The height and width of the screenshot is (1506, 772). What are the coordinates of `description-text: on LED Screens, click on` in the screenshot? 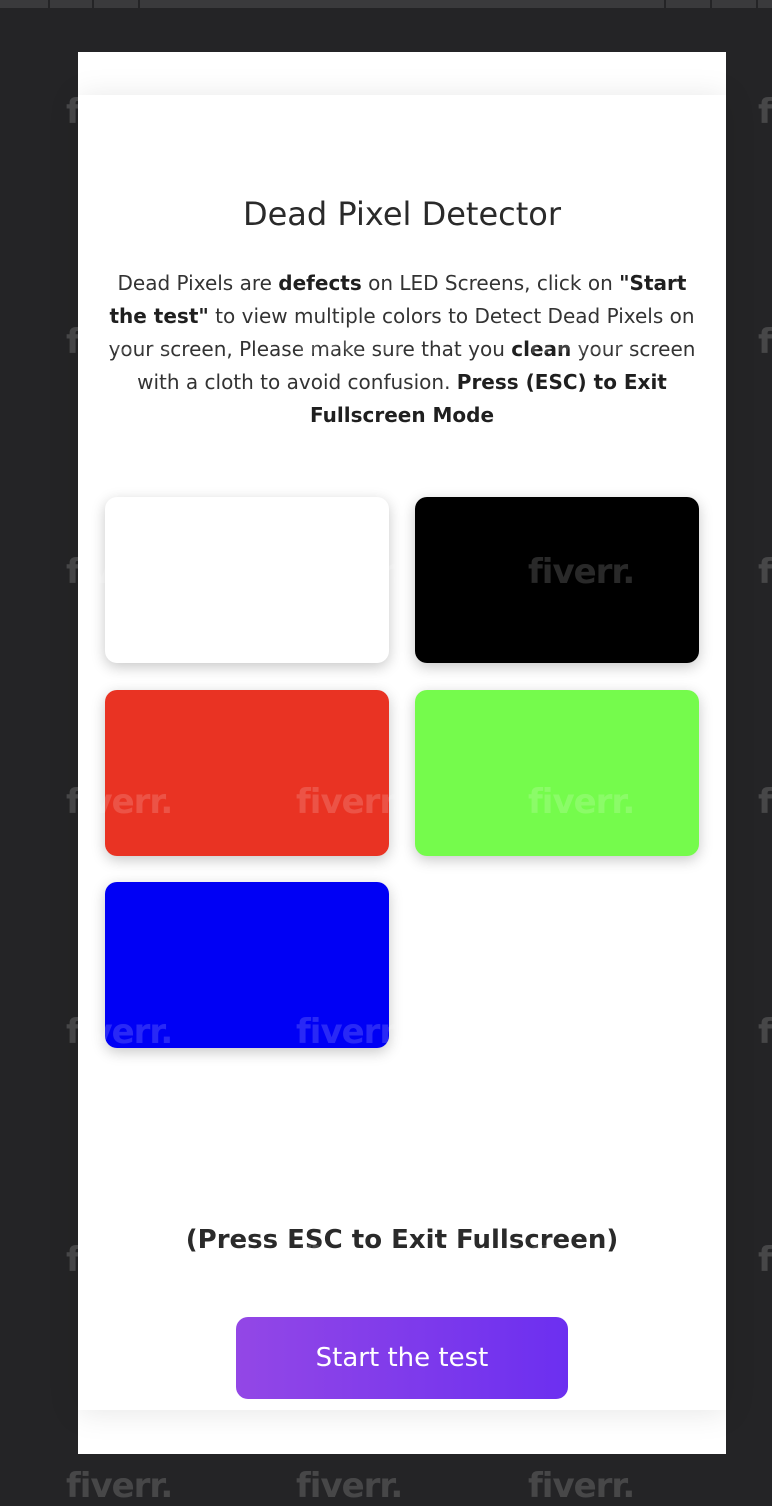 It's located at (490, 283).